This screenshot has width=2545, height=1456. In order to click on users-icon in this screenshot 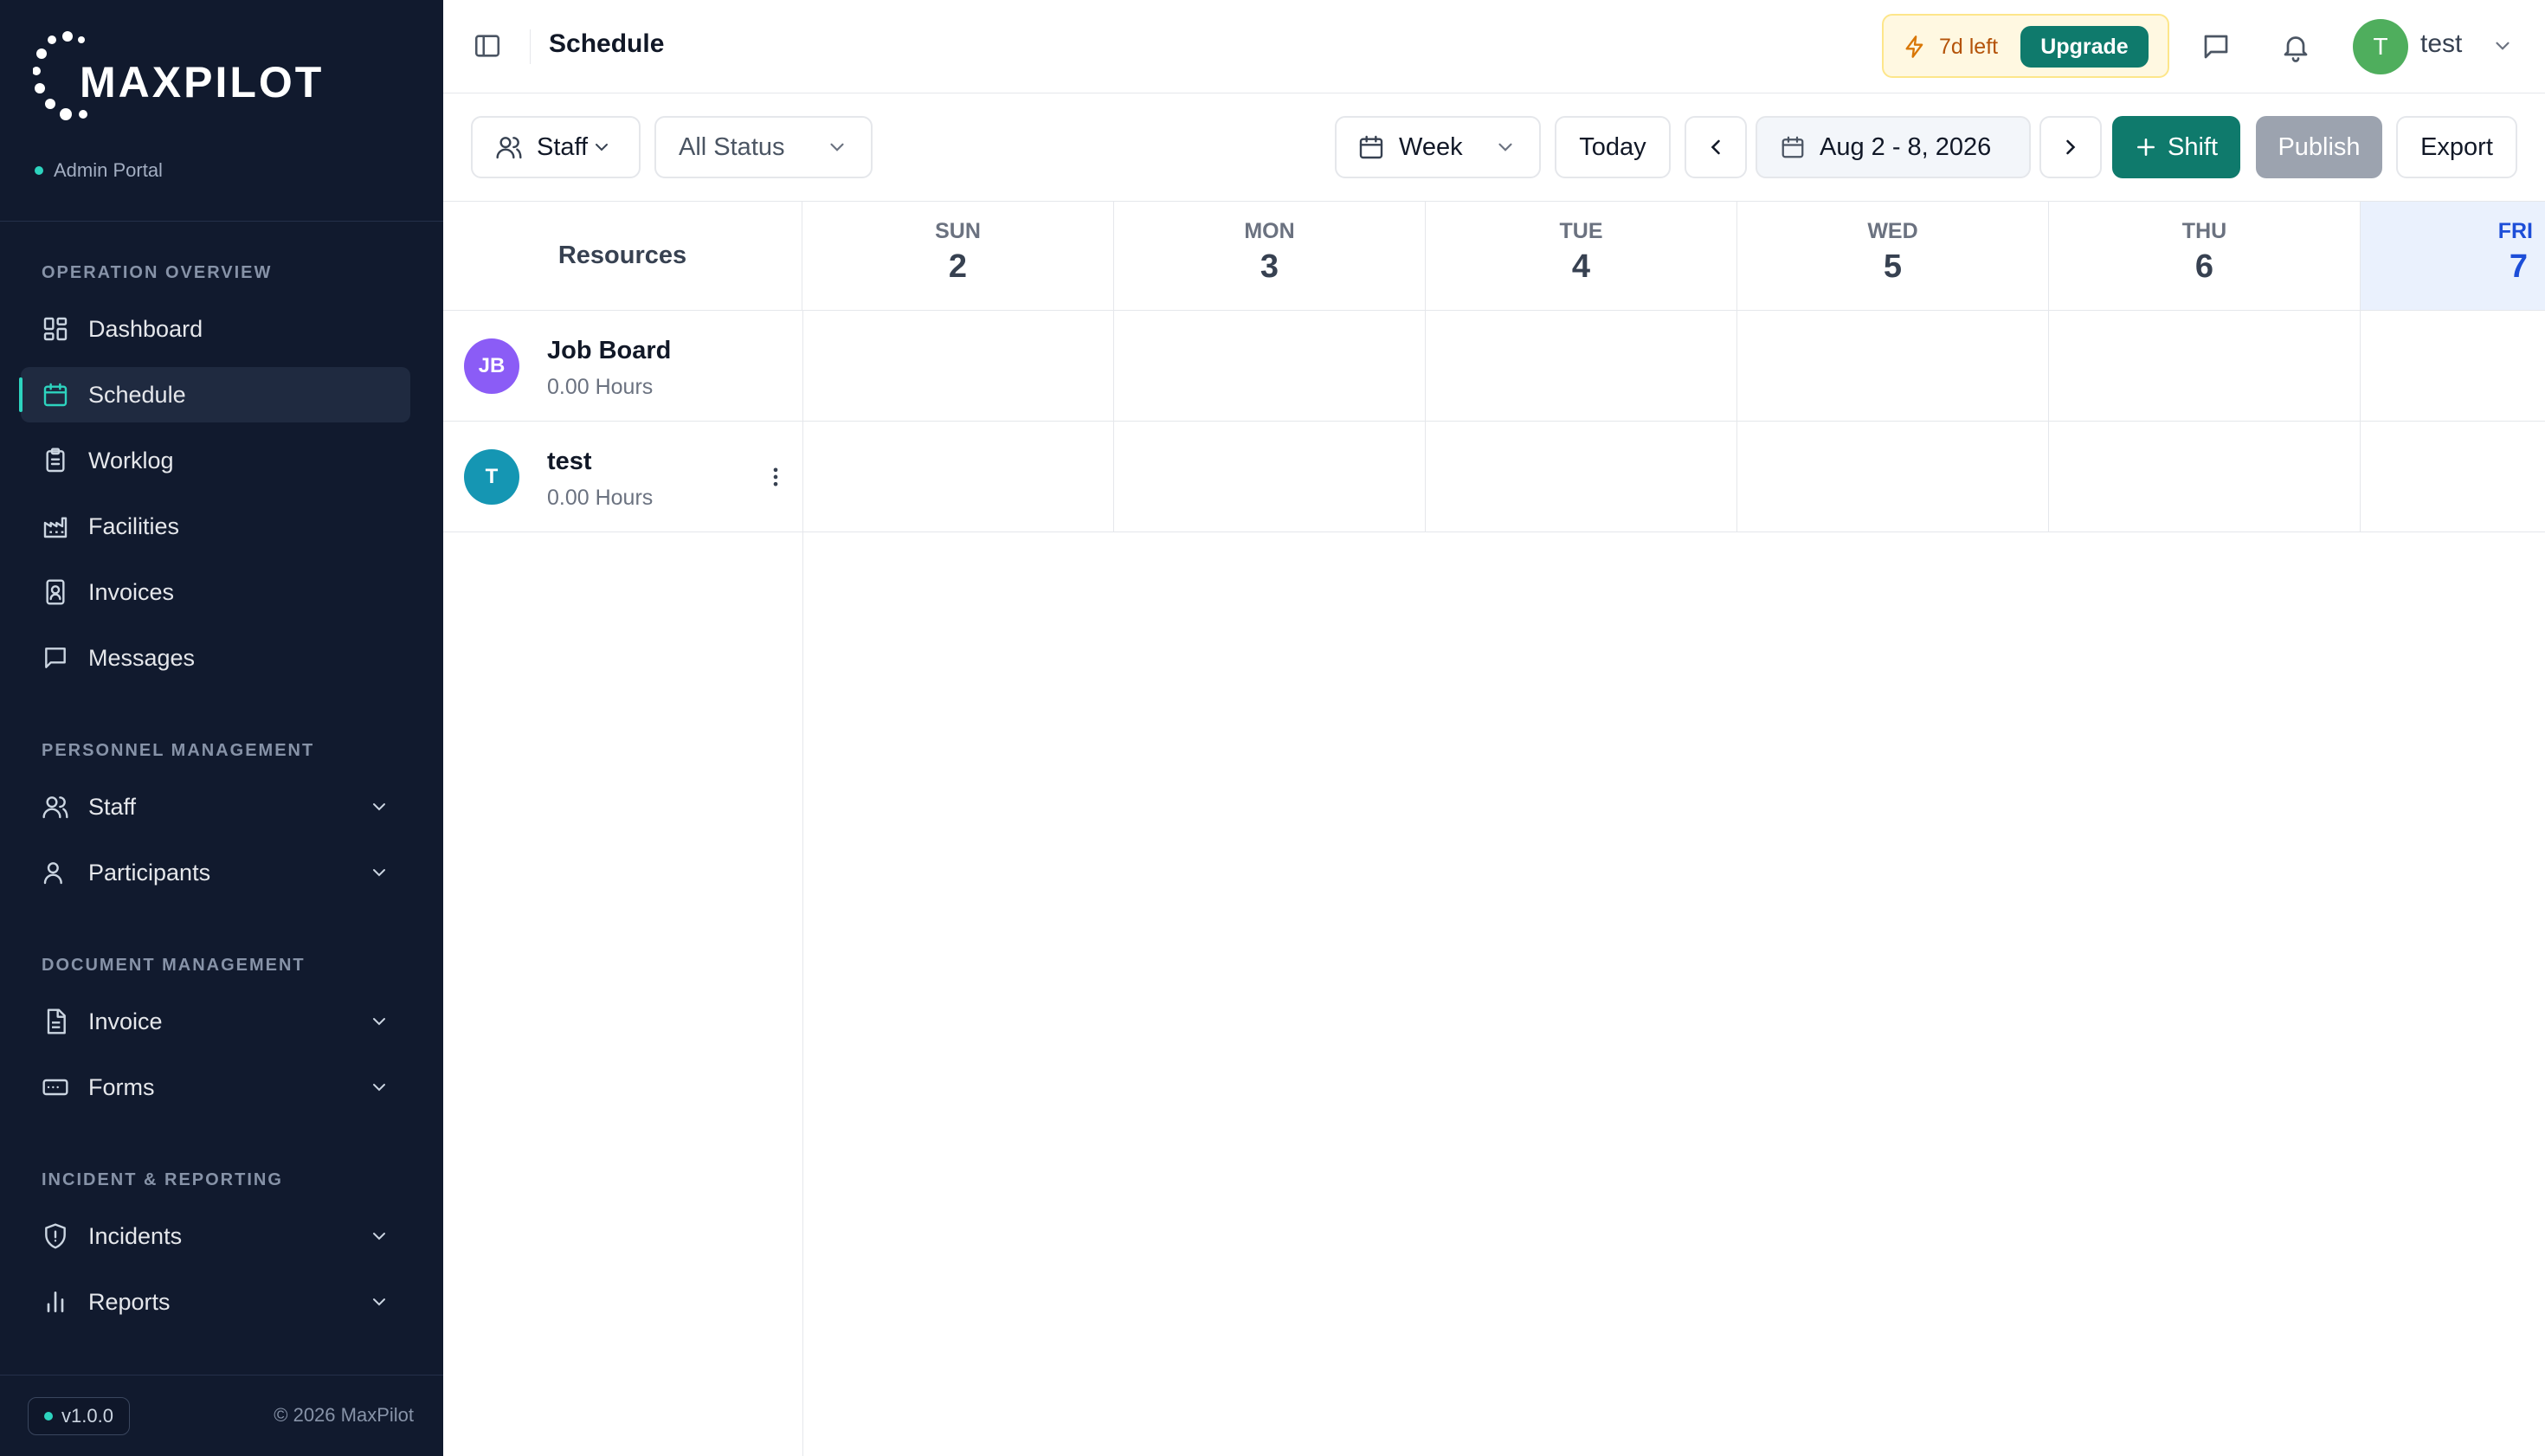, I will do `click(509, 148)`.